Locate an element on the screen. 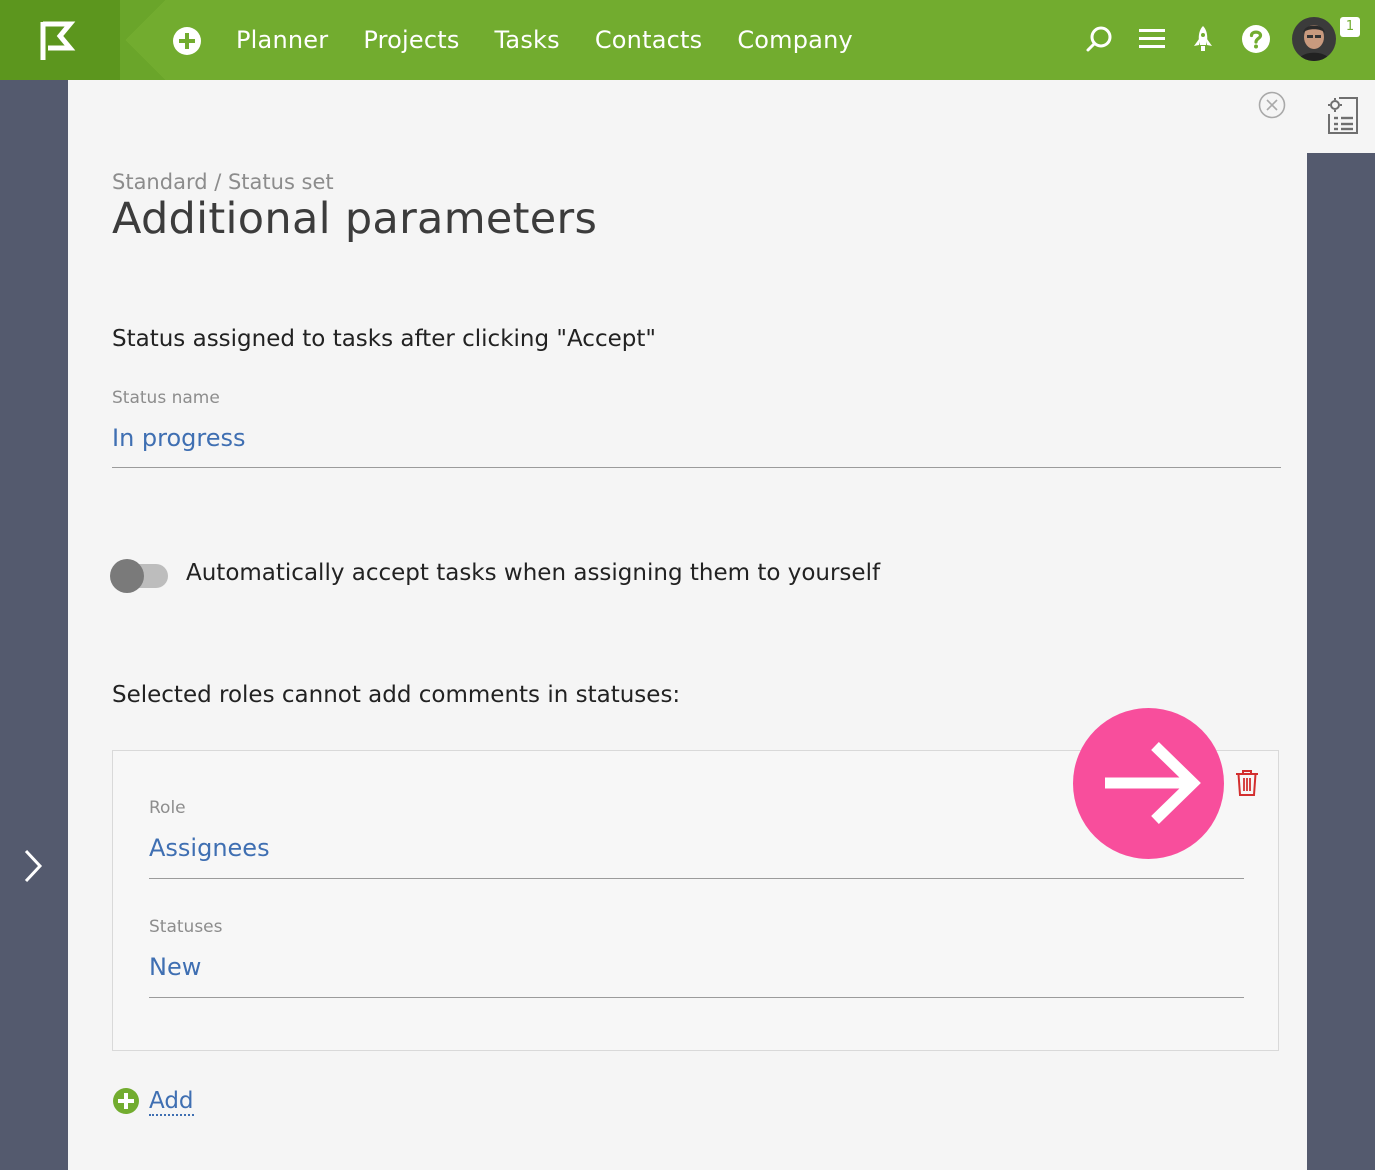  breadcrumb: Standard / Status set is located at coordinates (223, 182).